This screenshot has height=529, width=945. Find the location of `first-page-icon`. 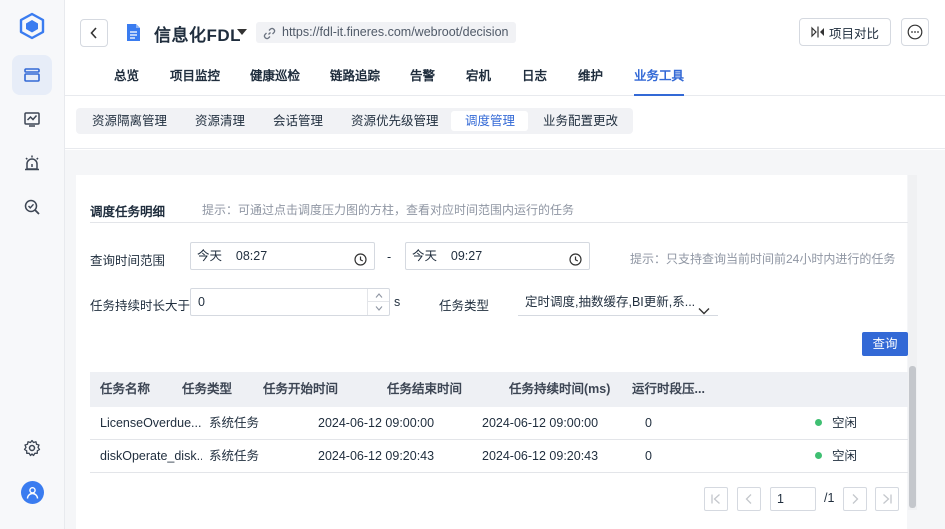

first-page-icon is located at coordinates (715, 499).